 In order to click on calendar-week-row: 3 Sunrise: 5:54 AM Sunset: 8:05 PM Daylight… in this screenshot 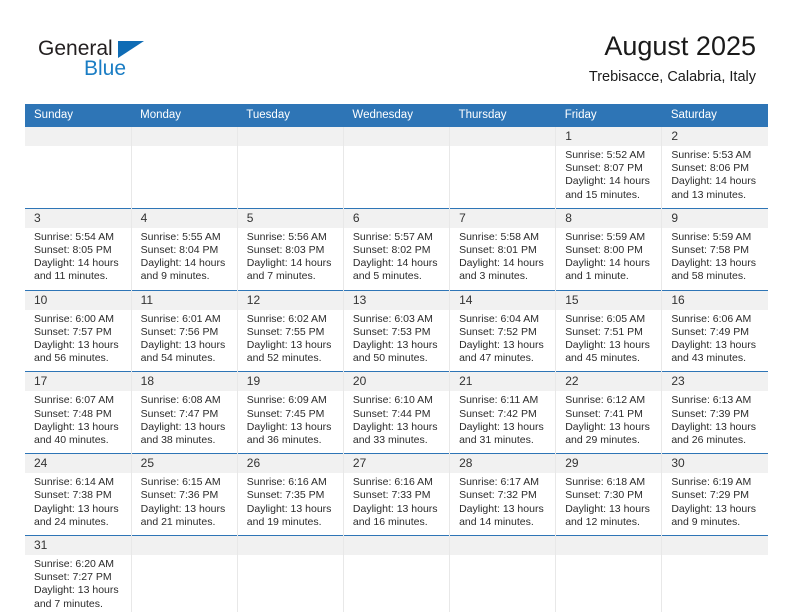, I will do `click(396, 249)`.